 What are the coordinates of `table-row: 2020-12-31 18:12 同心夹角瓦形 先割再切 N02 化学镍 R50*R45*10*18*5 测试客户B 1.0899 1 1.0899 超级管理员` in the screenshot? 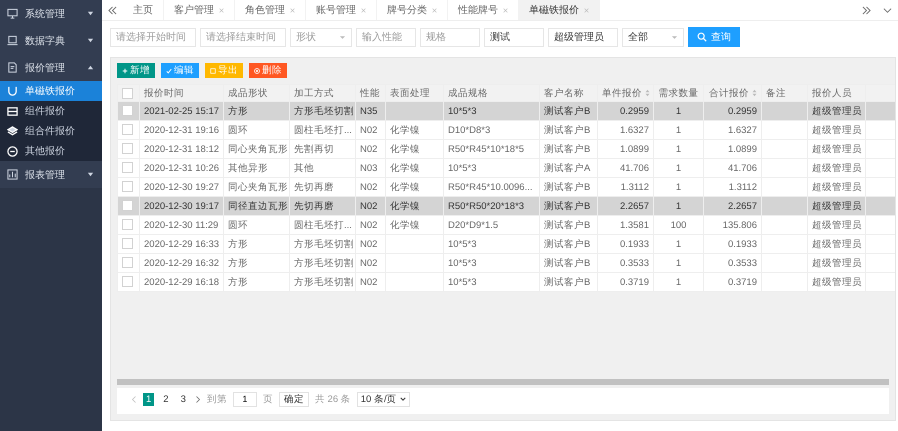 It's located at (506, 149).